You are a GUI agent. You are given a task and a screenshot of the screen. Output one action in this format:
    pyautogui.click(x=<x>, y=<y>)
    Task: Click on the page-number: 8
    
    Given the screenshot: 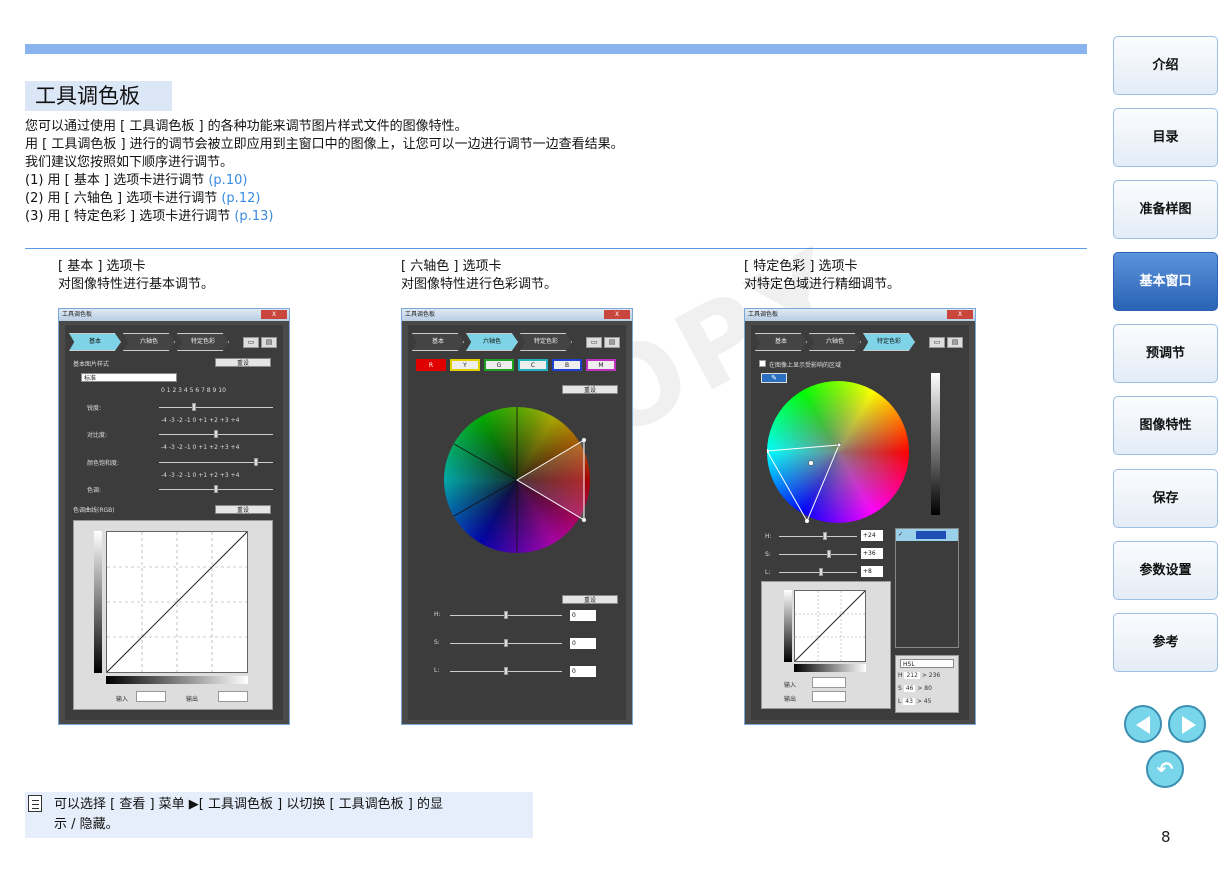 What is the action you would take?
    pyautogui.click(x=1166, y=837)
    